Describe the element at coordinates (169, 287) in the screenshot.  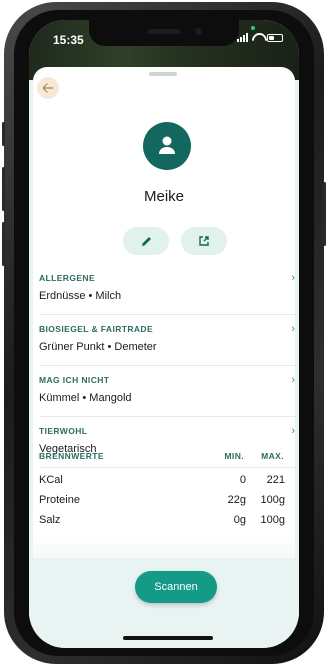
I see `section-allergene: ALLERGENE Erdnüsse • Milch ›` at that location.